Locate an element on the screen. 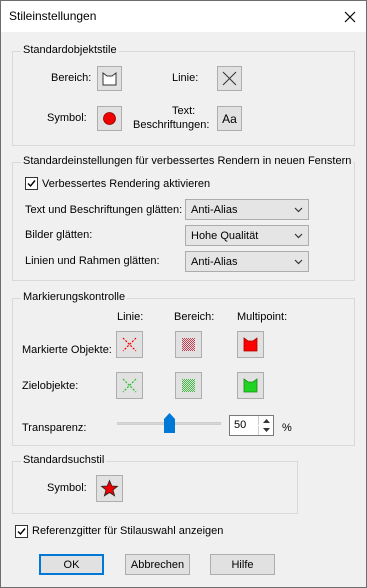  transparency-spinbox: 50 is located at coordinates (251, 425).